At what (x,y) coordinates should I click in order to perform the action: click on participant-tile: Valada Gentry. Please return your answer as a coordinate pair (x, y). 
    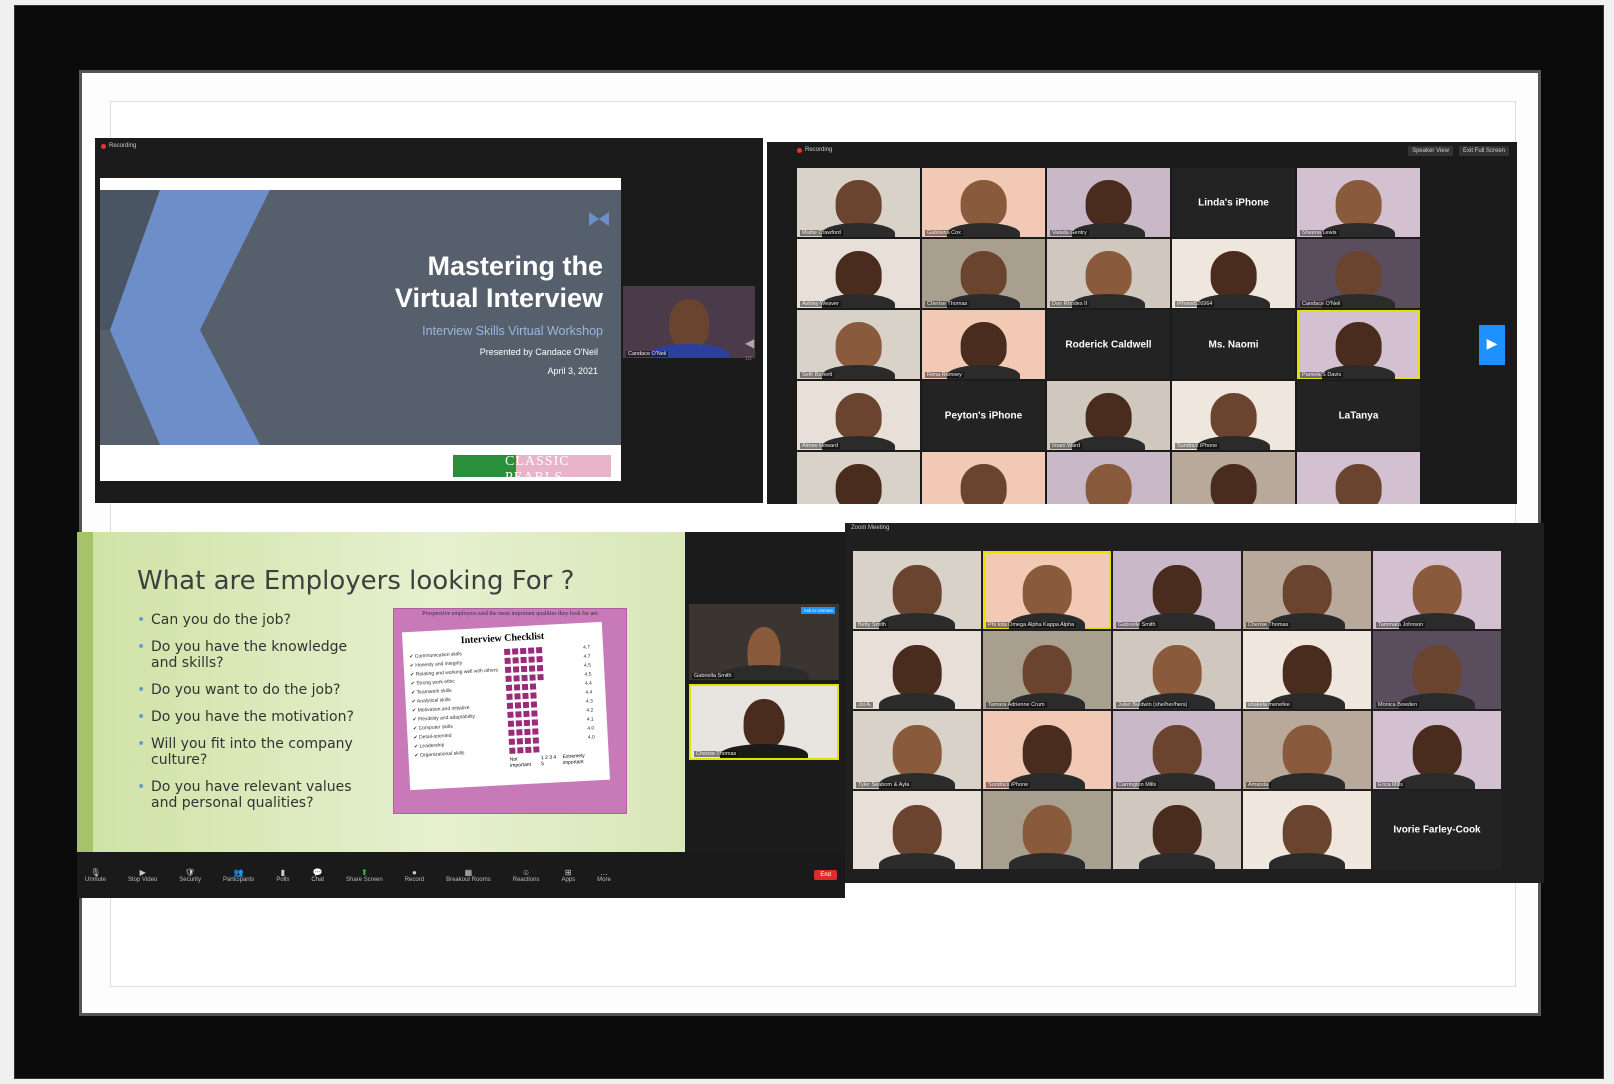
    Looking at the image, I should click on (1108, 202).